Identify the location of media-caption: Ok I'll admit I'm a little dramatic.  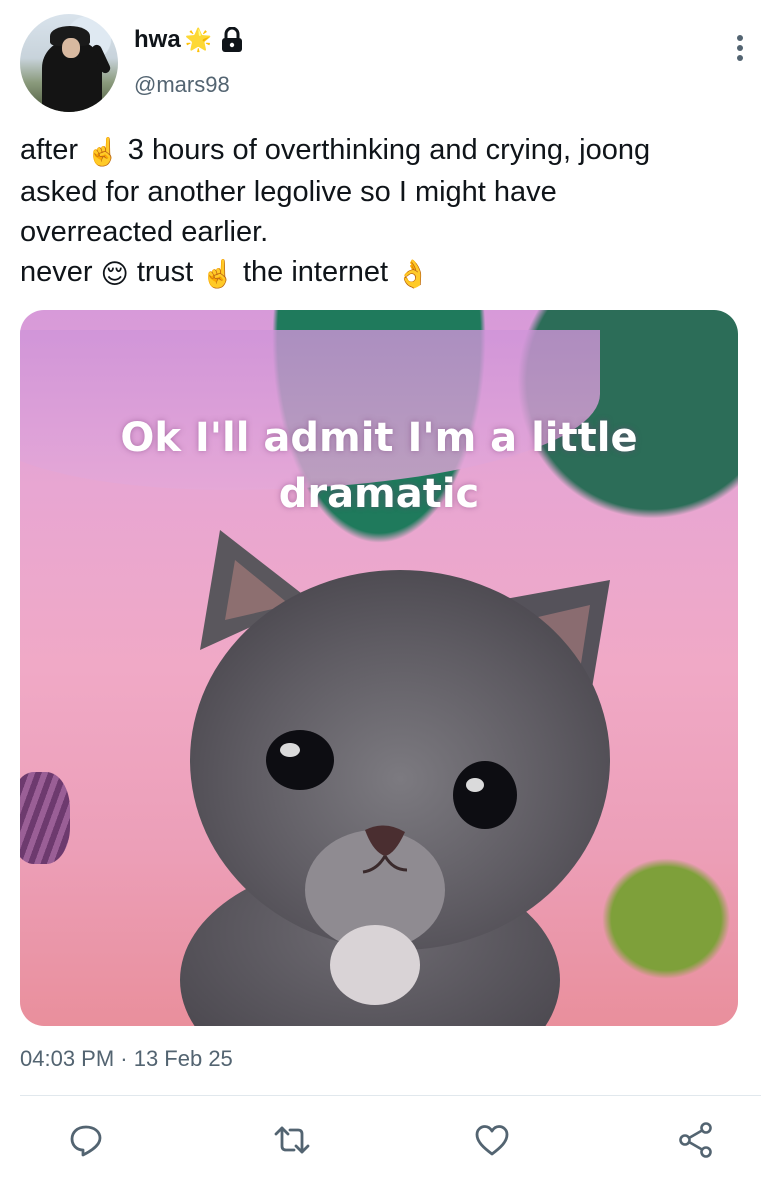
(379, 466).